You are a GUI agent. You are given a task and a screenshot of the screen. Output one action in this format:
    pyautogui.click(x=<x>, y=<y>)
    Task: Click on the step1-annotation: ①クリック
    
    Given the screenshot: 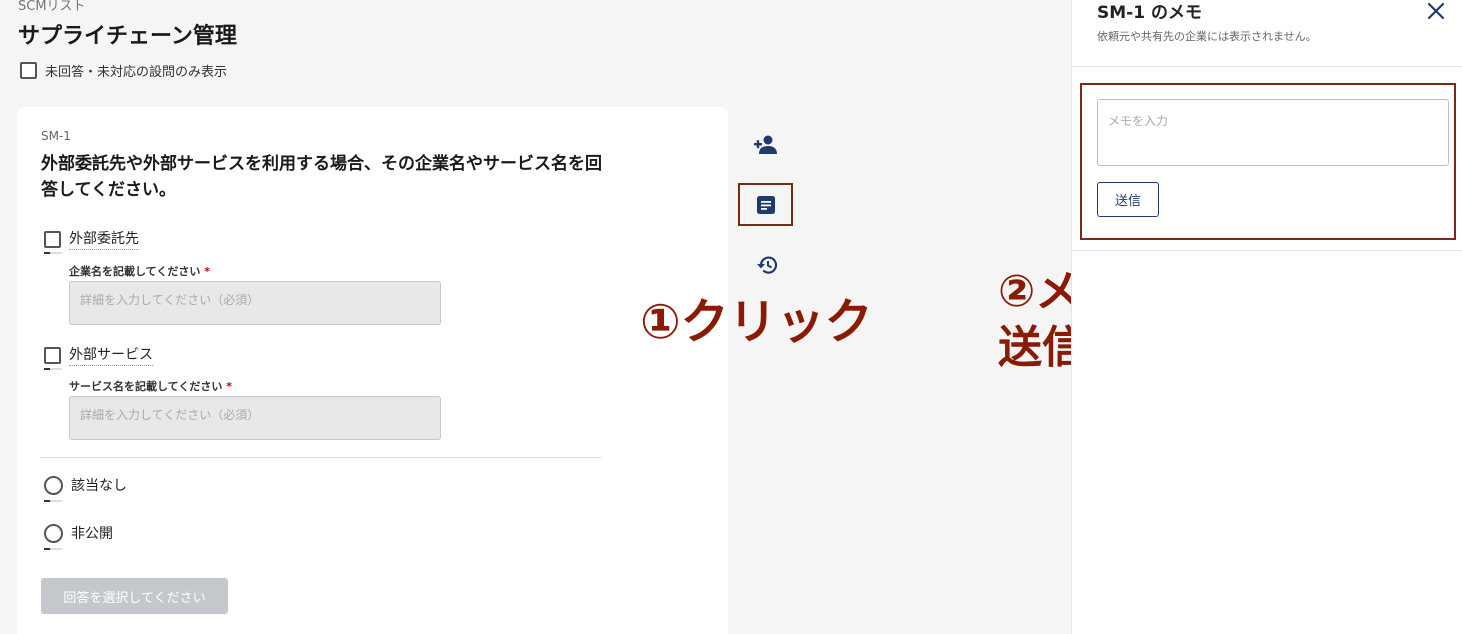 What is the action you would take?
    pyautogui.click(x=756, y=322)
    